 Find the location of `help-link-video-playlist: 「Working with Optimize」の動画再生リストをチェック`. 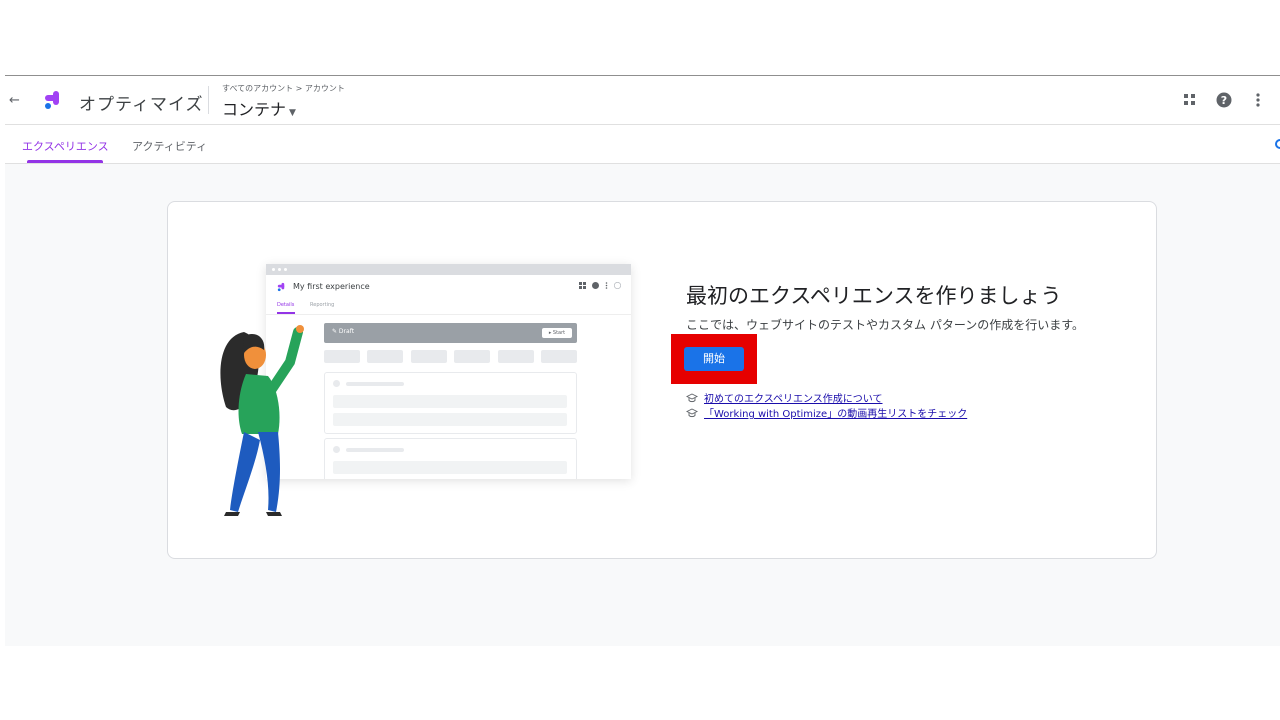

help-link-video-playlist: 「Working with Optimize」の動画再生リストをチェック is located at coordinates (826, 412).